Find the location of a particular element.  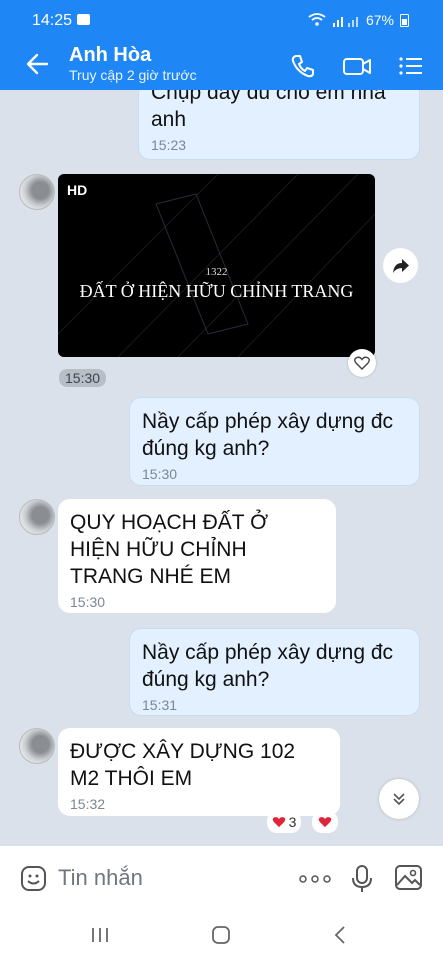

video-caption-code: 1322 is located at coordinates (216, 272).